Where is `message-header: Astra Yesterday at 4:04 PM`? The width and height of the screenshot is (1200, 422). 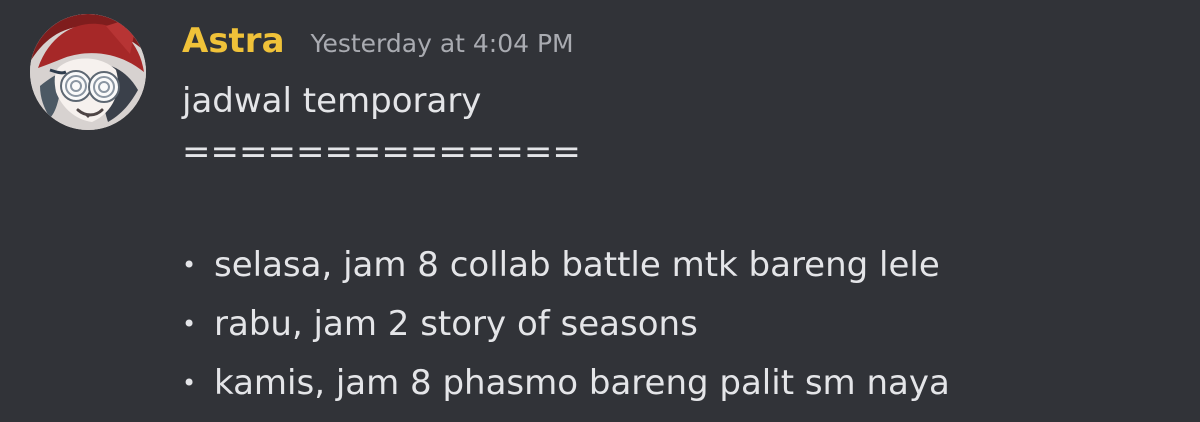 message-header: Astra Yesterday at 4:04 PM is located at coordinates (378, 41).